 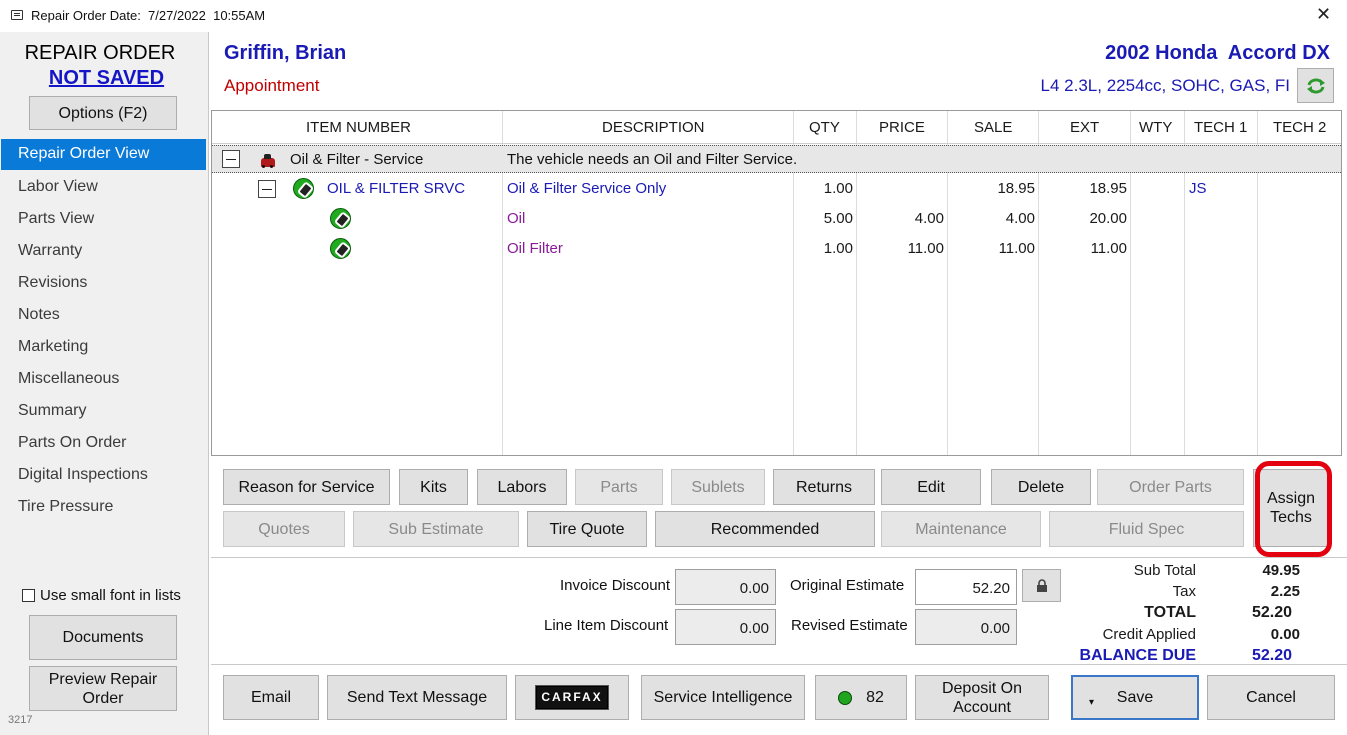 I want to click on lock-icon, so click(x=1041, y=585).